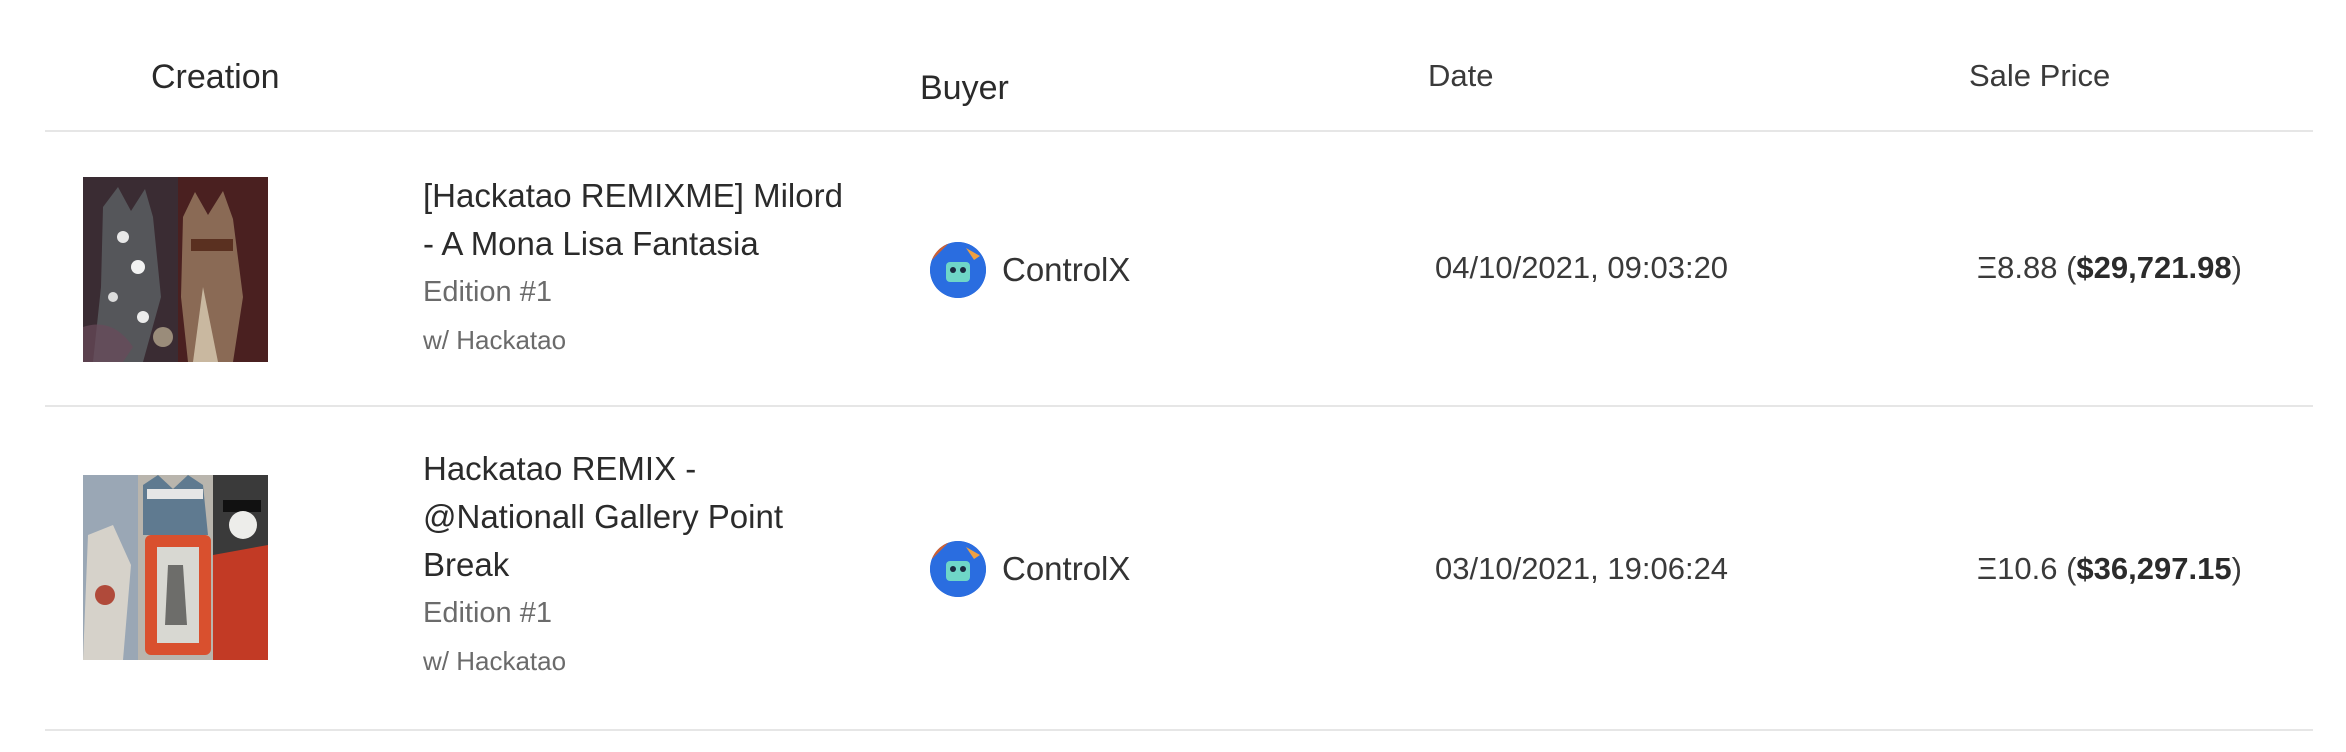 This screenshot has height=752, width=2346. What do you see at coordinates (2039, 76) in the screenshot?
I see `column-header-sale-price: Sale Price` at bounding box center [2039, 76].